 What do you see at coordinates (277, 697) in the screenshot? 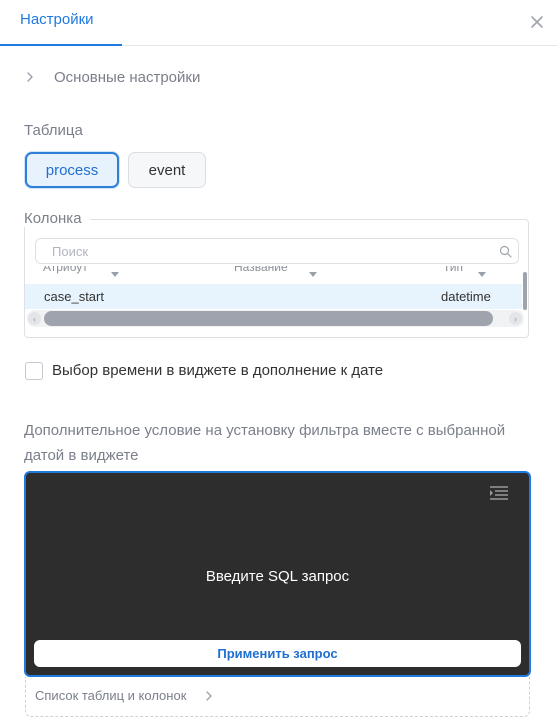
I see `tables-columns-list: Список таблиц и колонок` at bounding box center [277, 697].